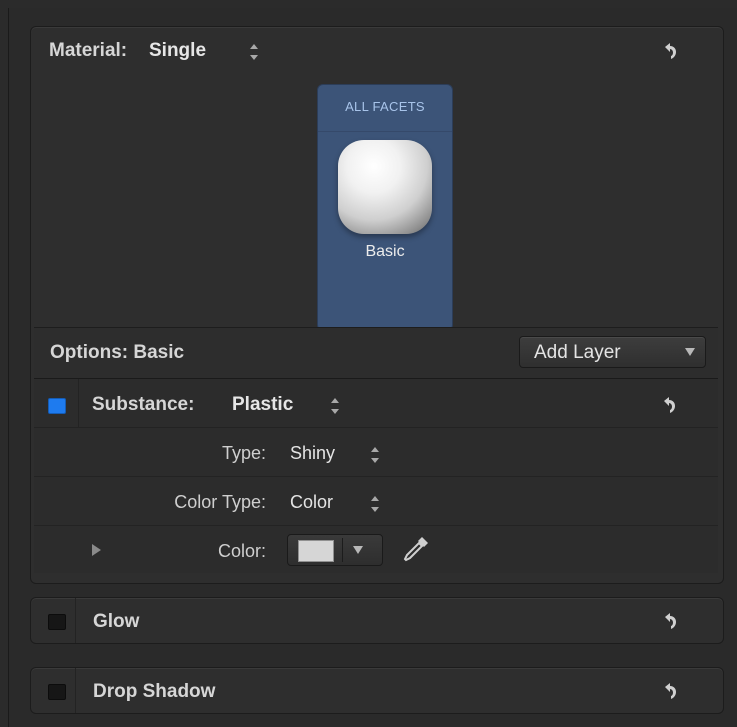 The height and width of the screenshot is (727, 737). Describe the element at coordinates (375, 455) in the screenshot. I see `type-stepper-icon` at that location.